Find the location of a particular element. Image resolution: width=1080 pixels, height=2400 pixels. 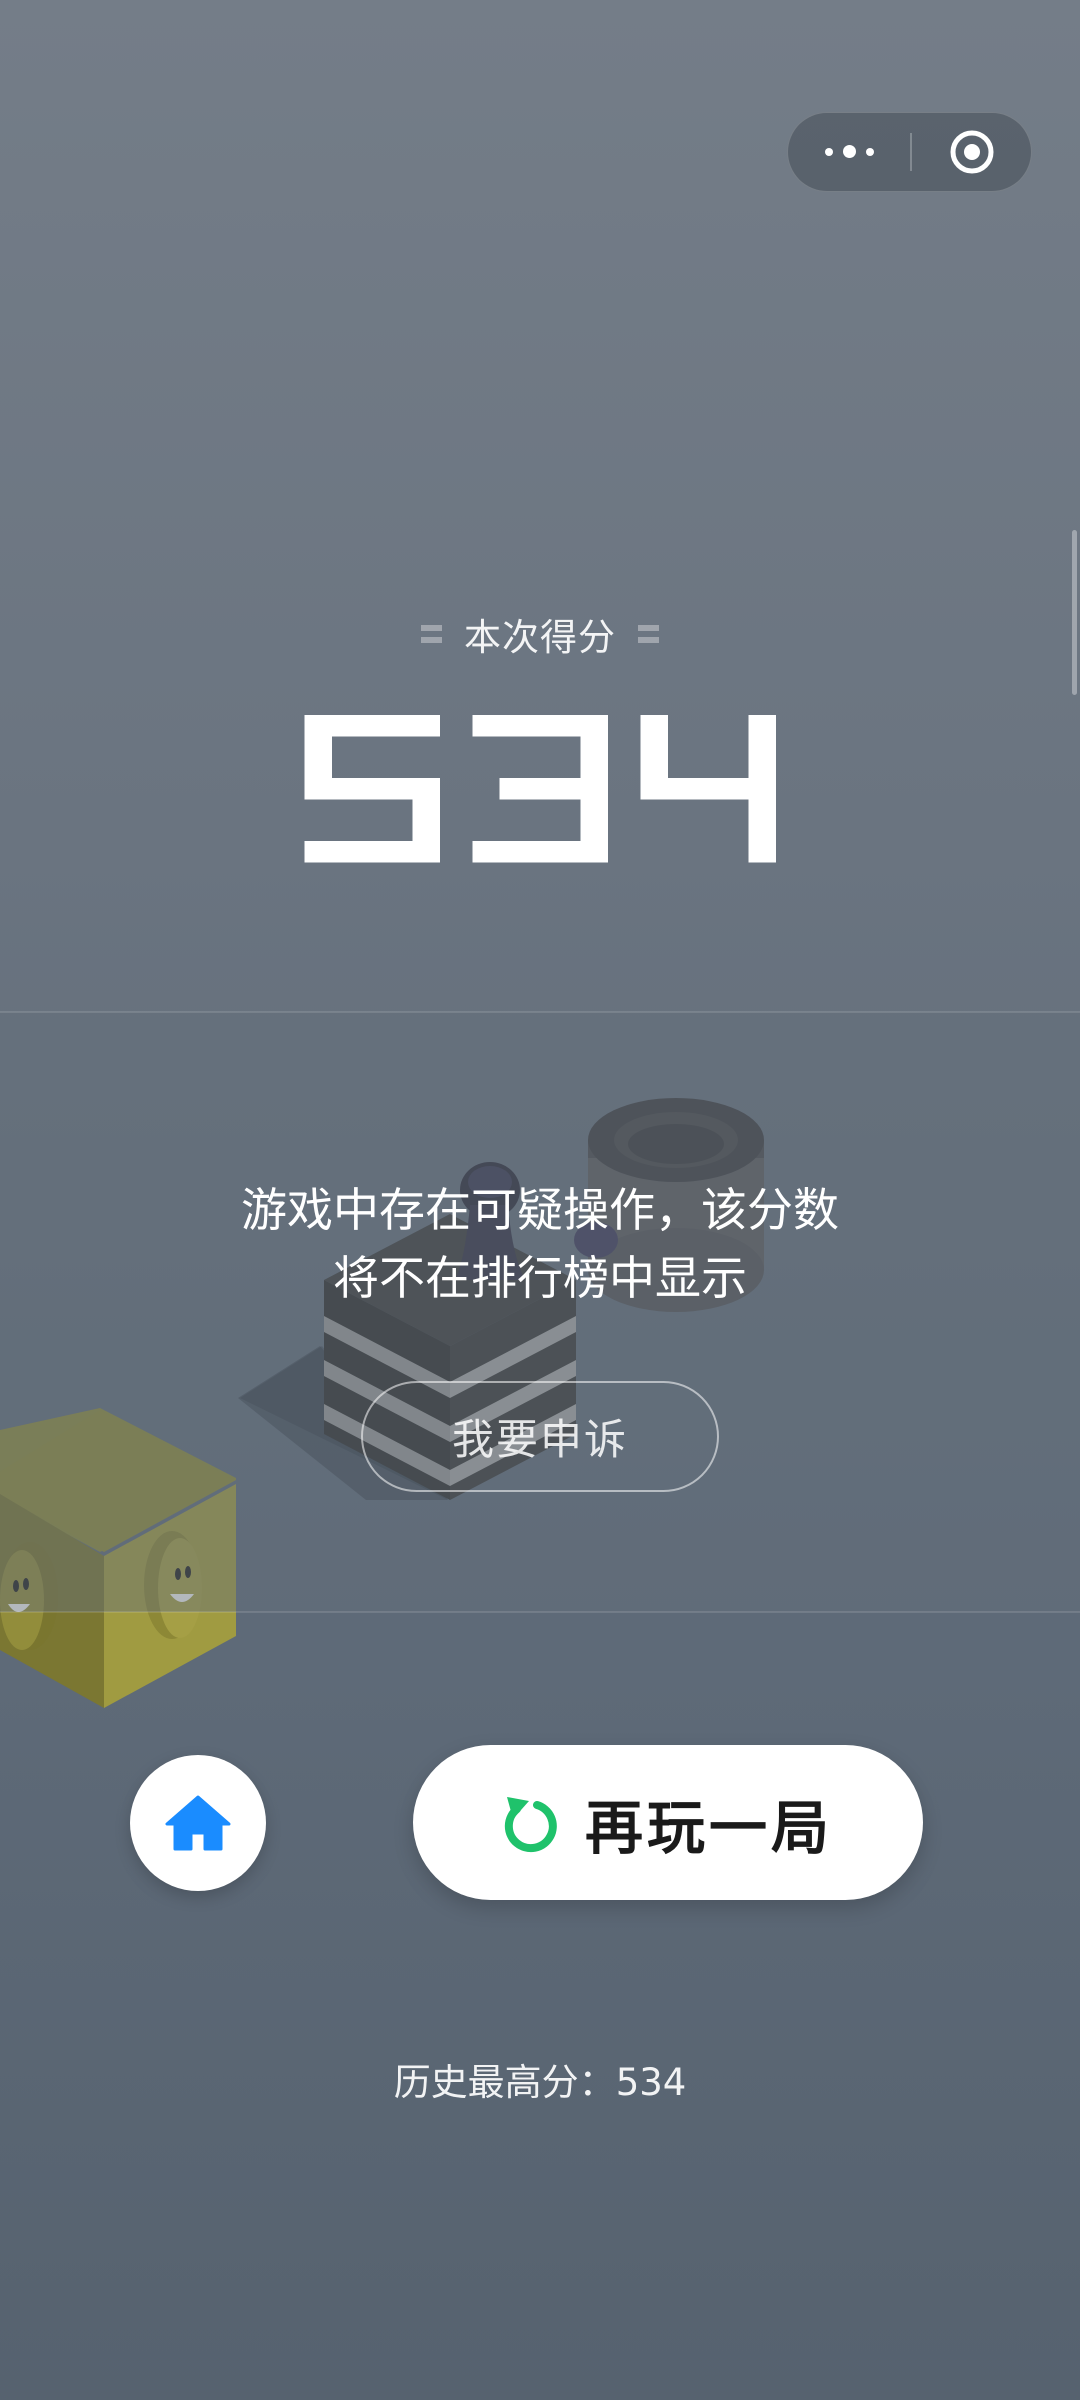

score-label: 本次得分 is located at coordinates (540, 637).